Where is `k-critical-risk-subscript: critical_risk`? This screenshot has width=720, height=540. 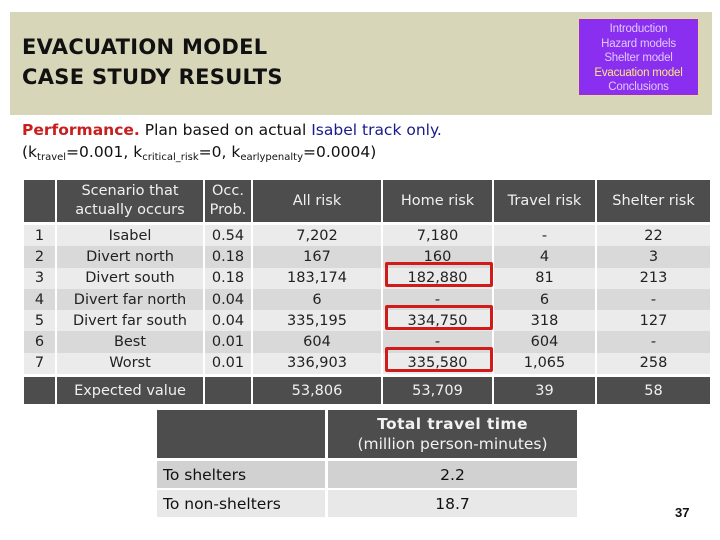
k-critical-risk-subscript: critical_risk is located at coordinates (170, 157).